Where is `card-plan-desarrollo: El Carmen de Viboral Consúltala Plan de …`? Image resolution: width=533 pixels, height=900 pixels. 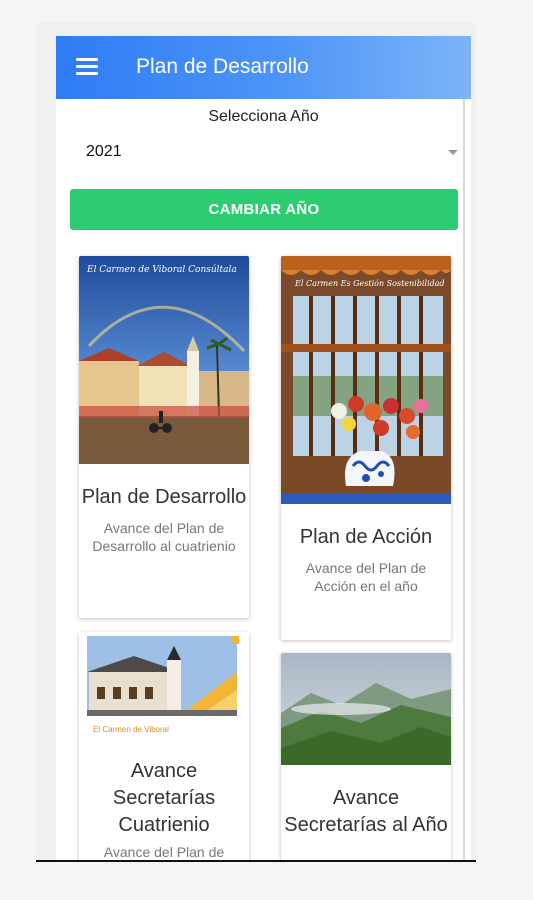
card-plan-desarrollo: El Carmen de Viboral Consúltala Plan de … is located at coordinates (164, 437).